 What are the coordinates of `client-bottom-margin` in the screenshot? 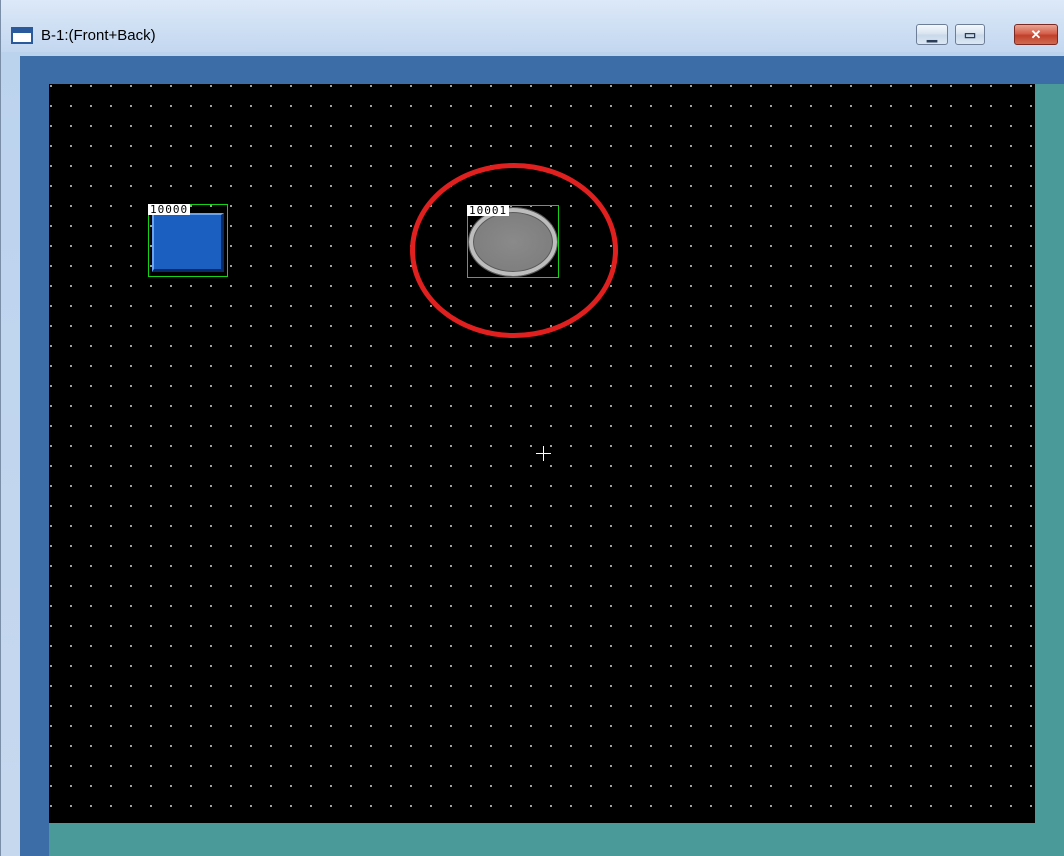 It's located at (556, 839).